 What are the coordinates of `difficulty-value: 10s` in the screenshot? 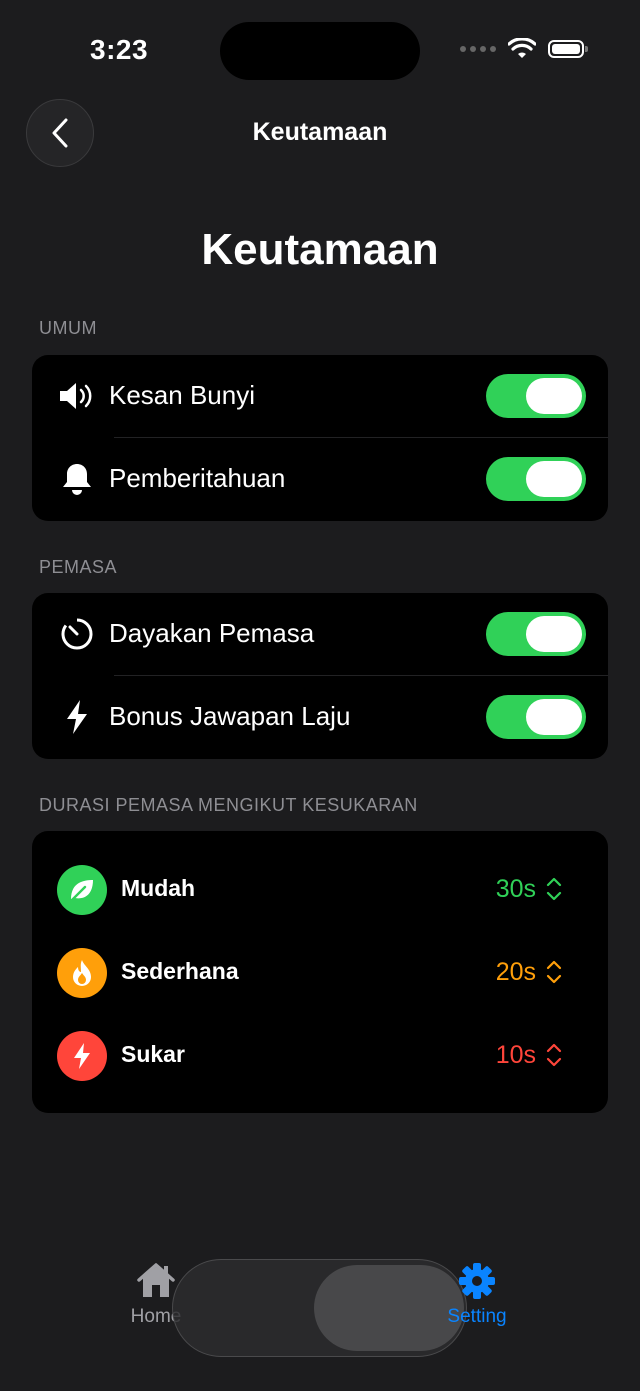 It's located at (515, 1055).